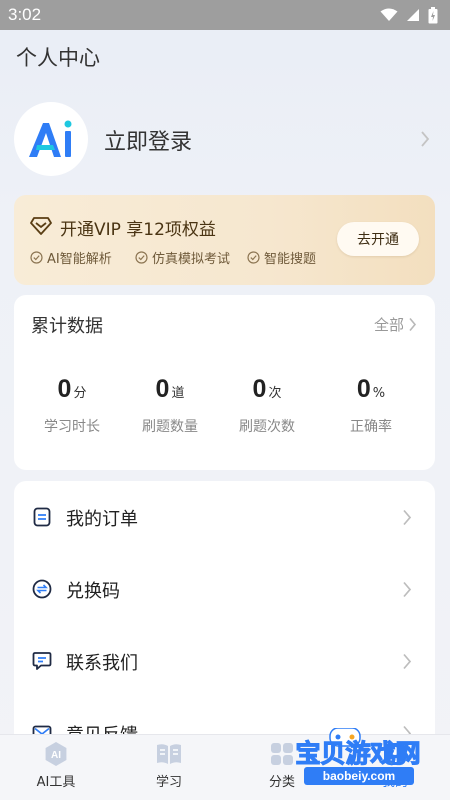  Describe the element at coordinates (42, 661) in the screenshot. I see `message-icon` at that location.